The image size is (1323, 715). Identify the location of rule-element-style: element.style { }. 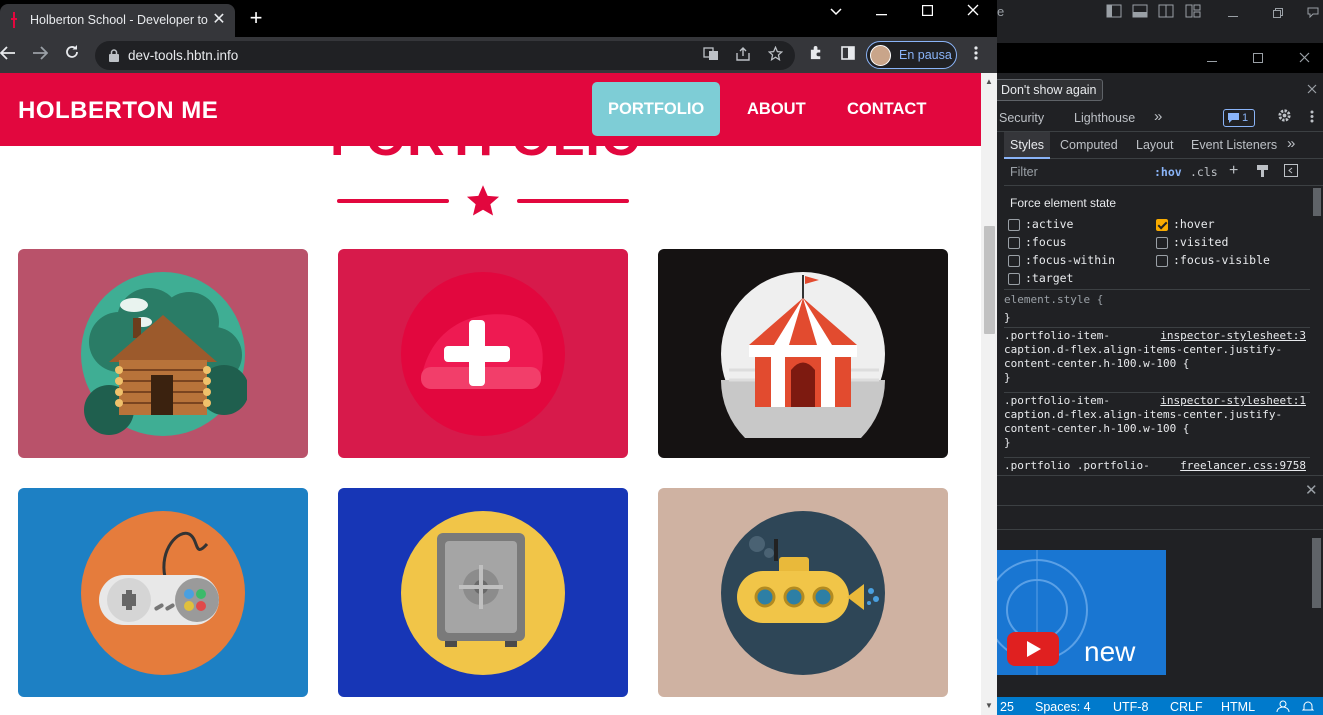
(1157, 310).